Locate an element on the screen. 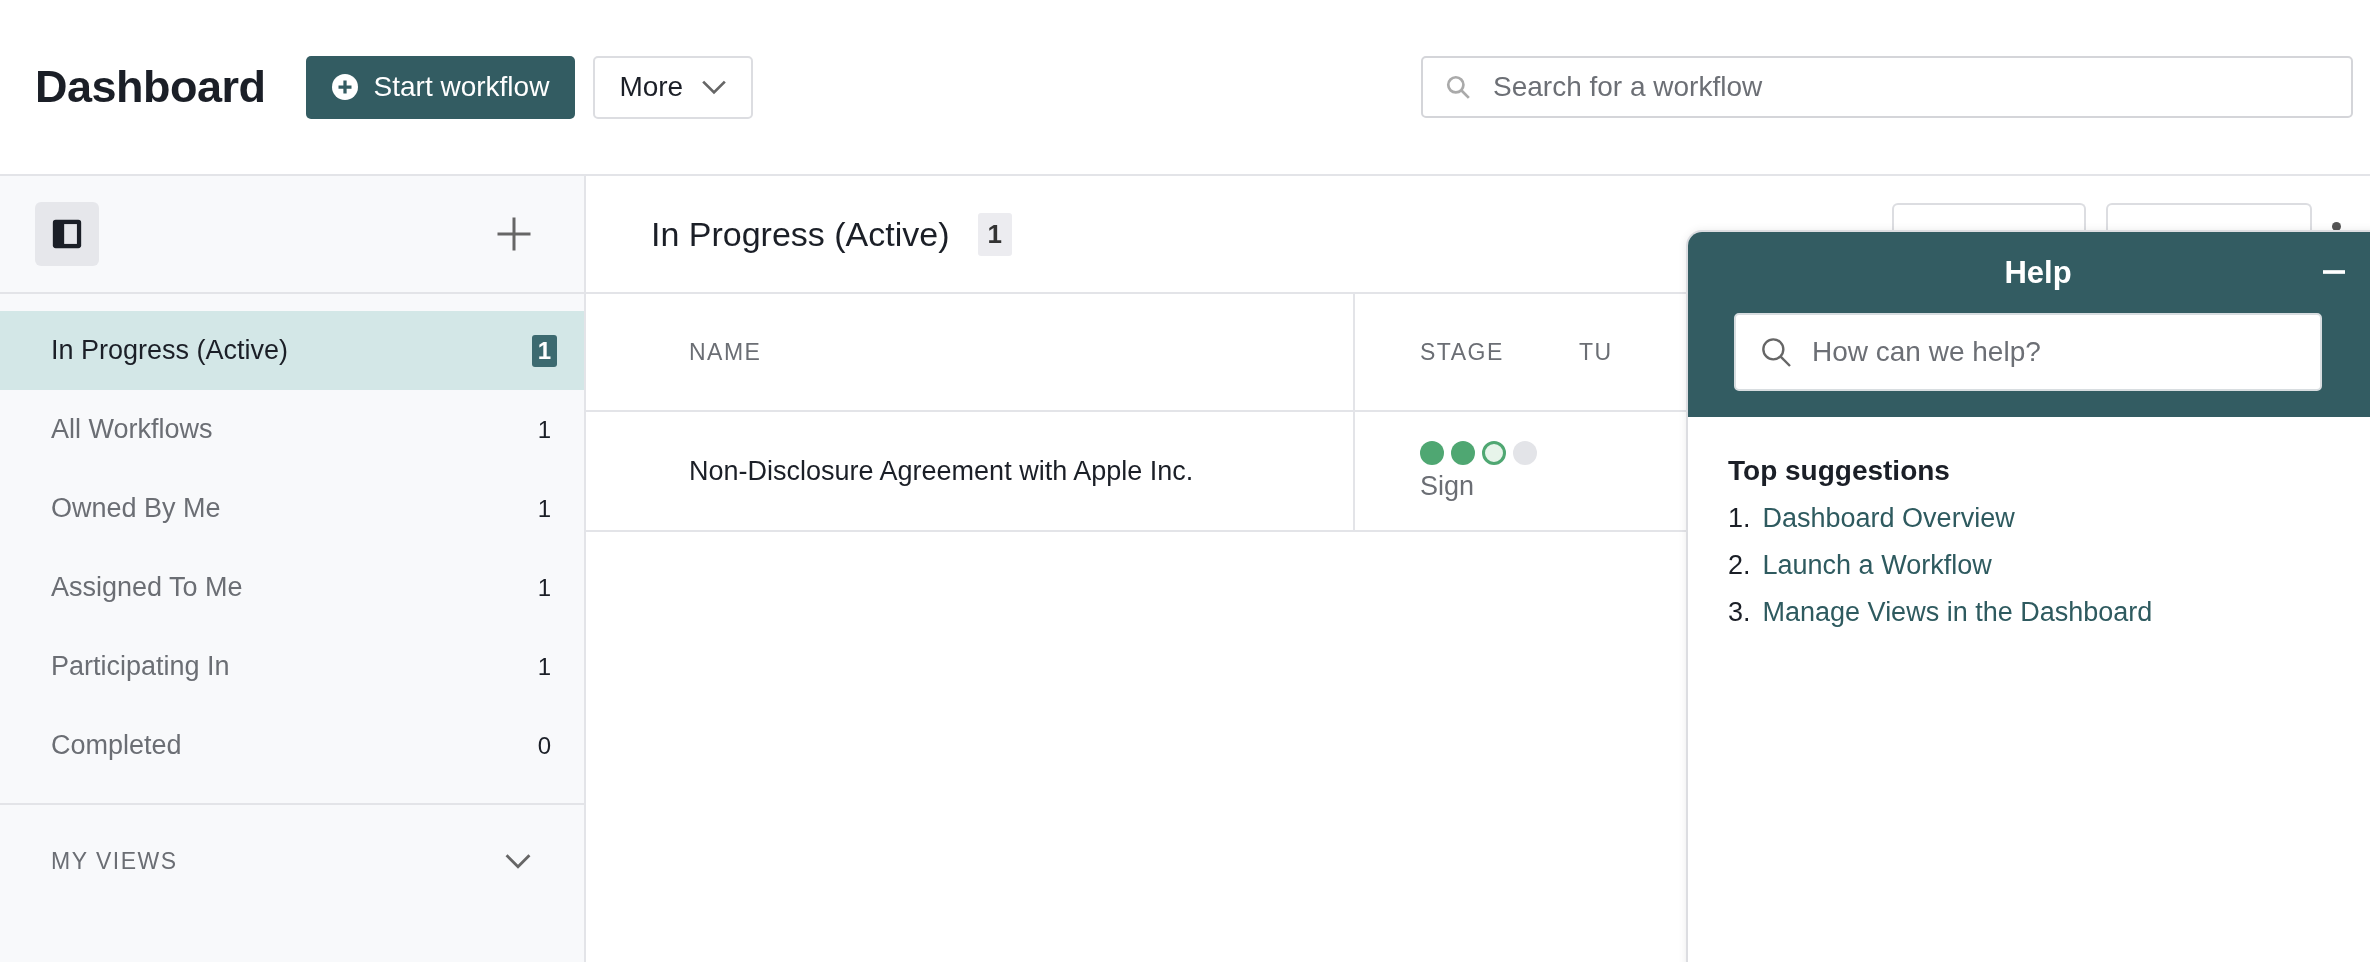 This screenshot has width=2370, height=962. sidebar-item: Completed 0 is located at coordinates (292, 745).